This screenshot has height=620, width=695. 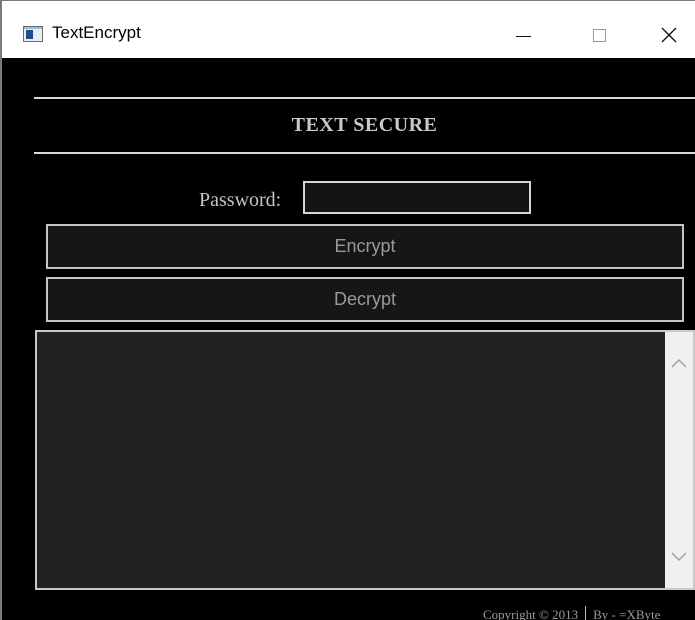 I want to click on maximize-icon, so click(x=599, y=35).